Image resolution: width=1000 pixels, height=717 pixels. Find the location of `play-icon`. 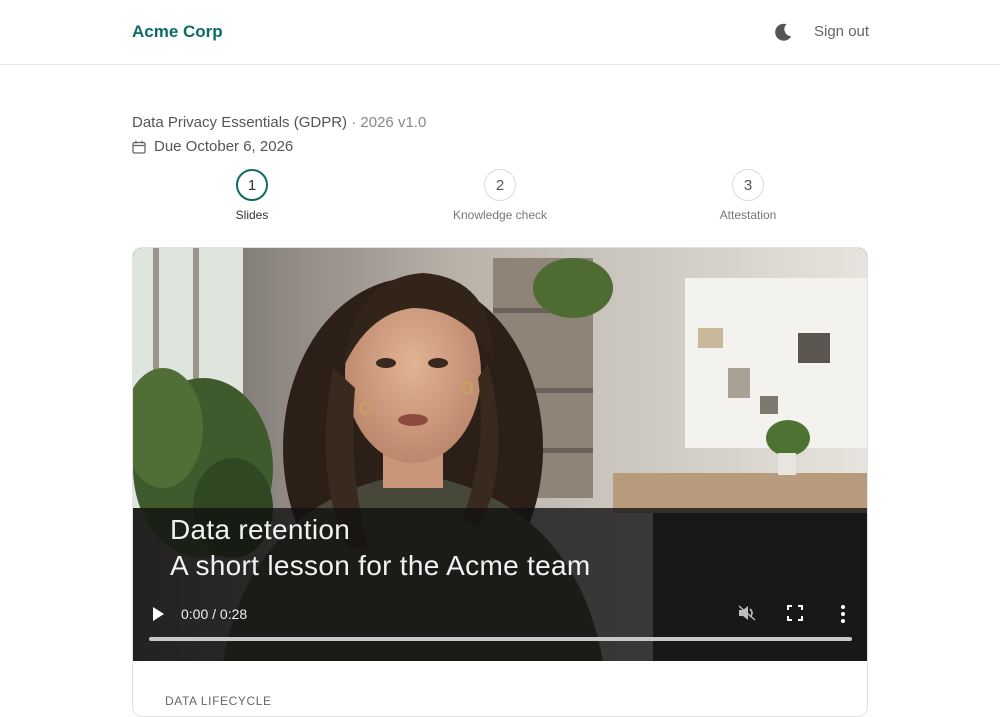

play-icon is located at coordinates (158, 614).